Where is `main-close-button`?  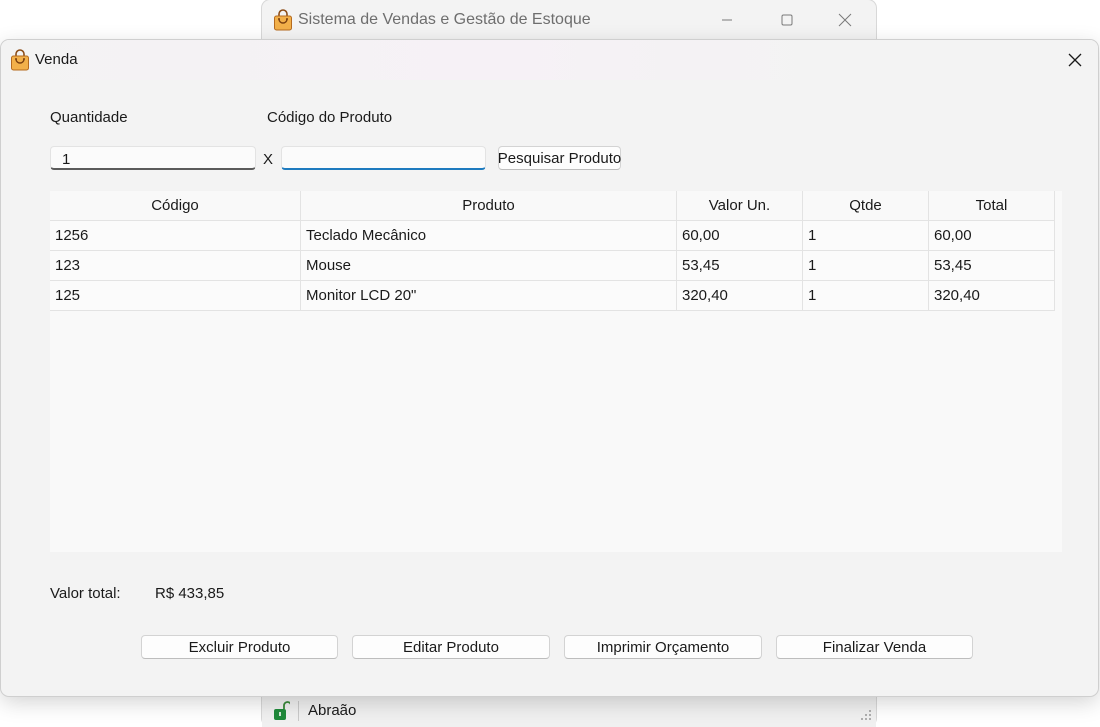
main-close-button is located at coordinates (845, 20).